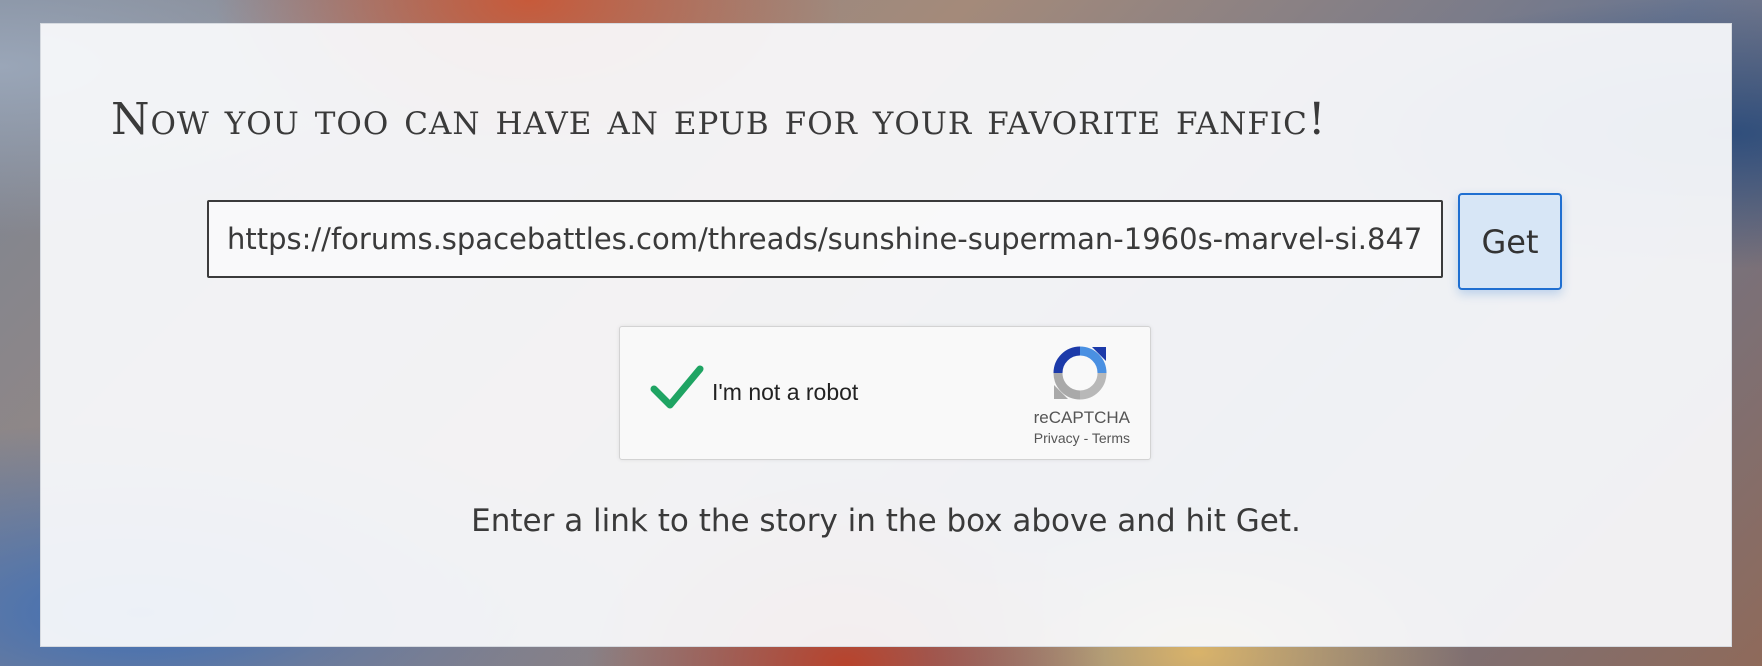 This screenshot has height=666, width=1762. Describe the element at coordinates (1057, 438) in the screenshot. I see `privacy-link: Privacy` at that location.